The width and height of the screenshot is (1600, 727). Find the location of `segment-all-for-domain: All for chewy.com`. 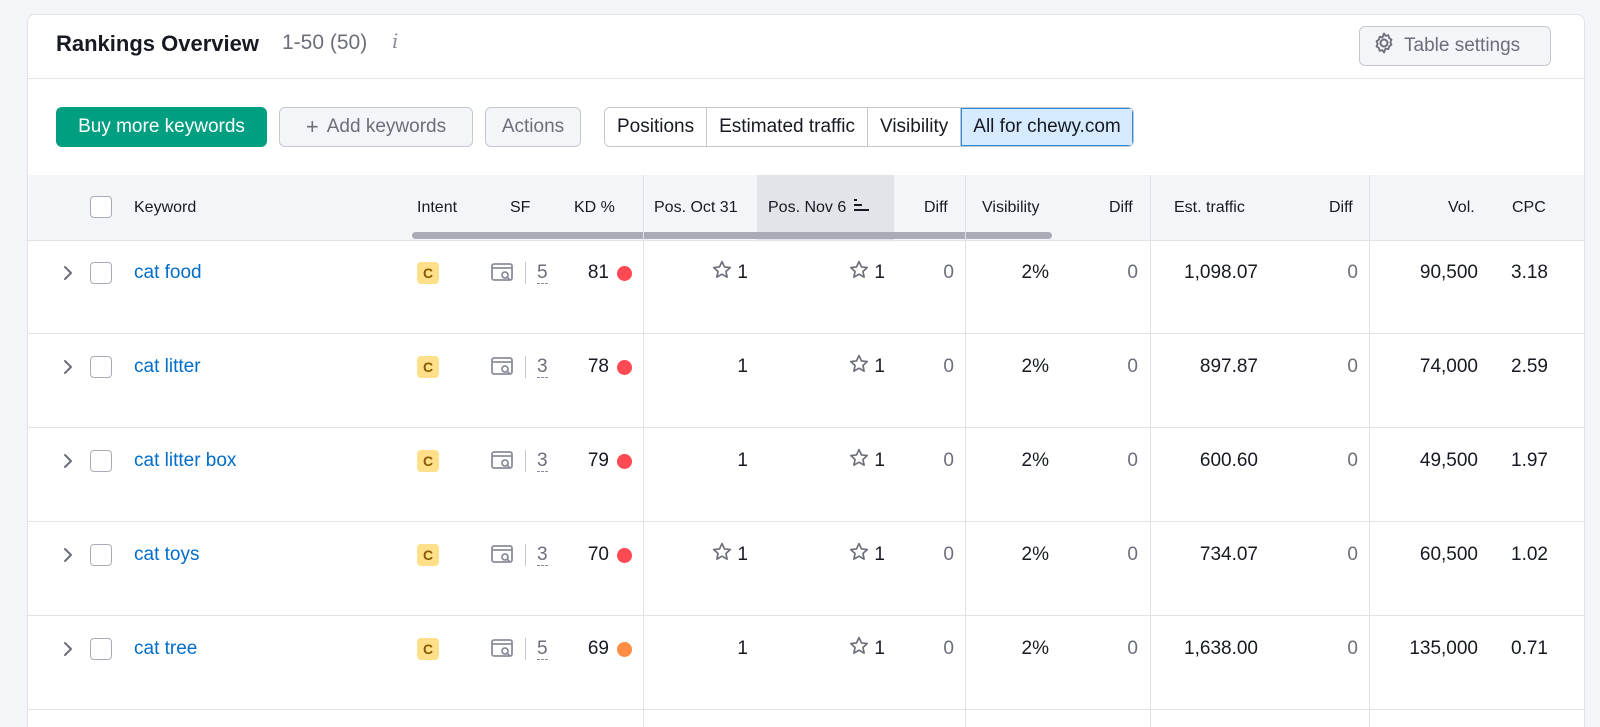

segment-all-for-domain: All for chewy.com is located at coordinates (1047, 127).